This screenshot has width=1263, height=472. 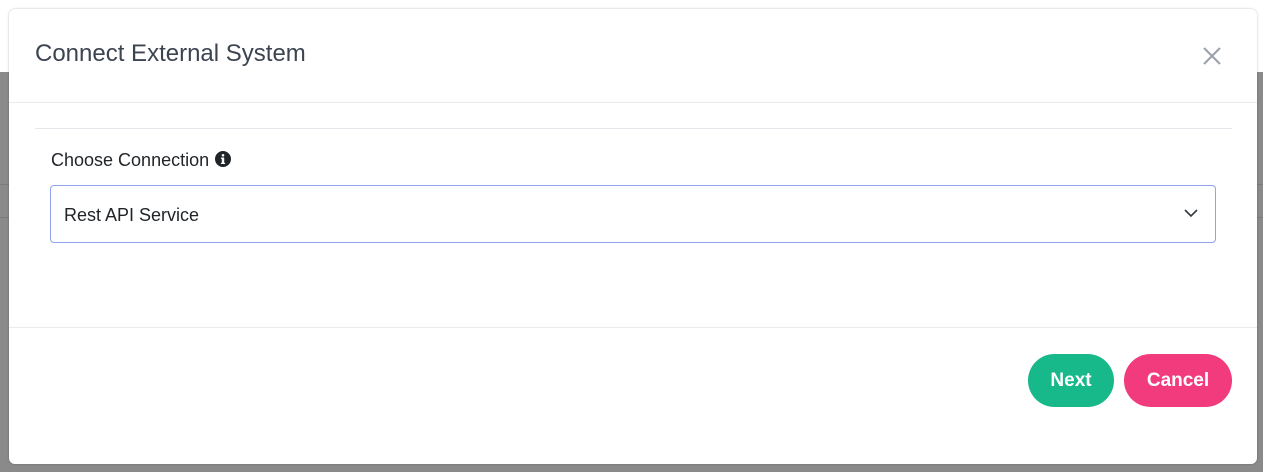 I want to click on section-divider, so click(x=633, y=128).